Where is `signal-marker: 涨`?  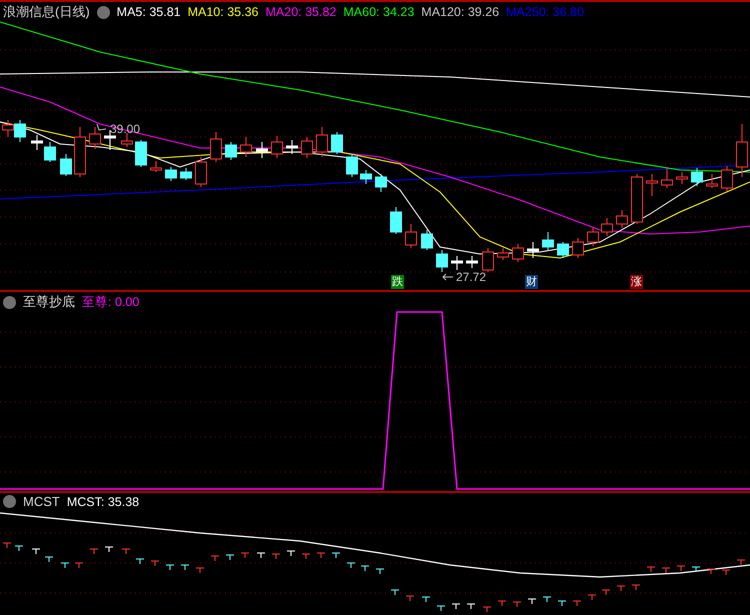
signal-marker: 涨 is located at coordinates (636, 282).